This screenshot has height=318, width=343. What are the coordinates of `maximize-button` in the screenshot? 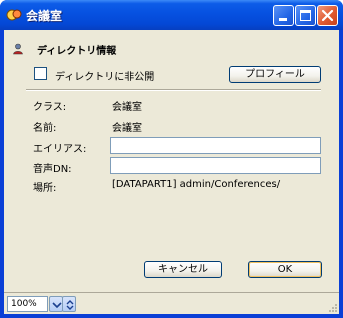 It's located at (305, 15).